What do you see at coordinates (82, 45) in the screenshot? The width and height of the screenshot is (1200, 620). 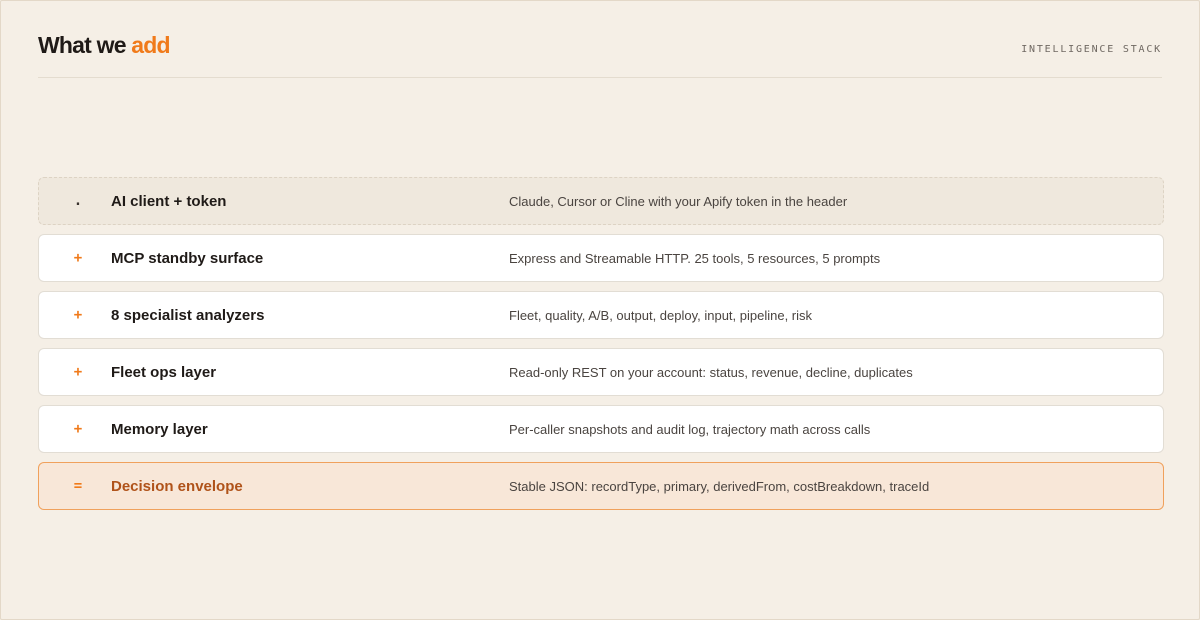 I see `title-main: What we` at bounding box center [82, 45].